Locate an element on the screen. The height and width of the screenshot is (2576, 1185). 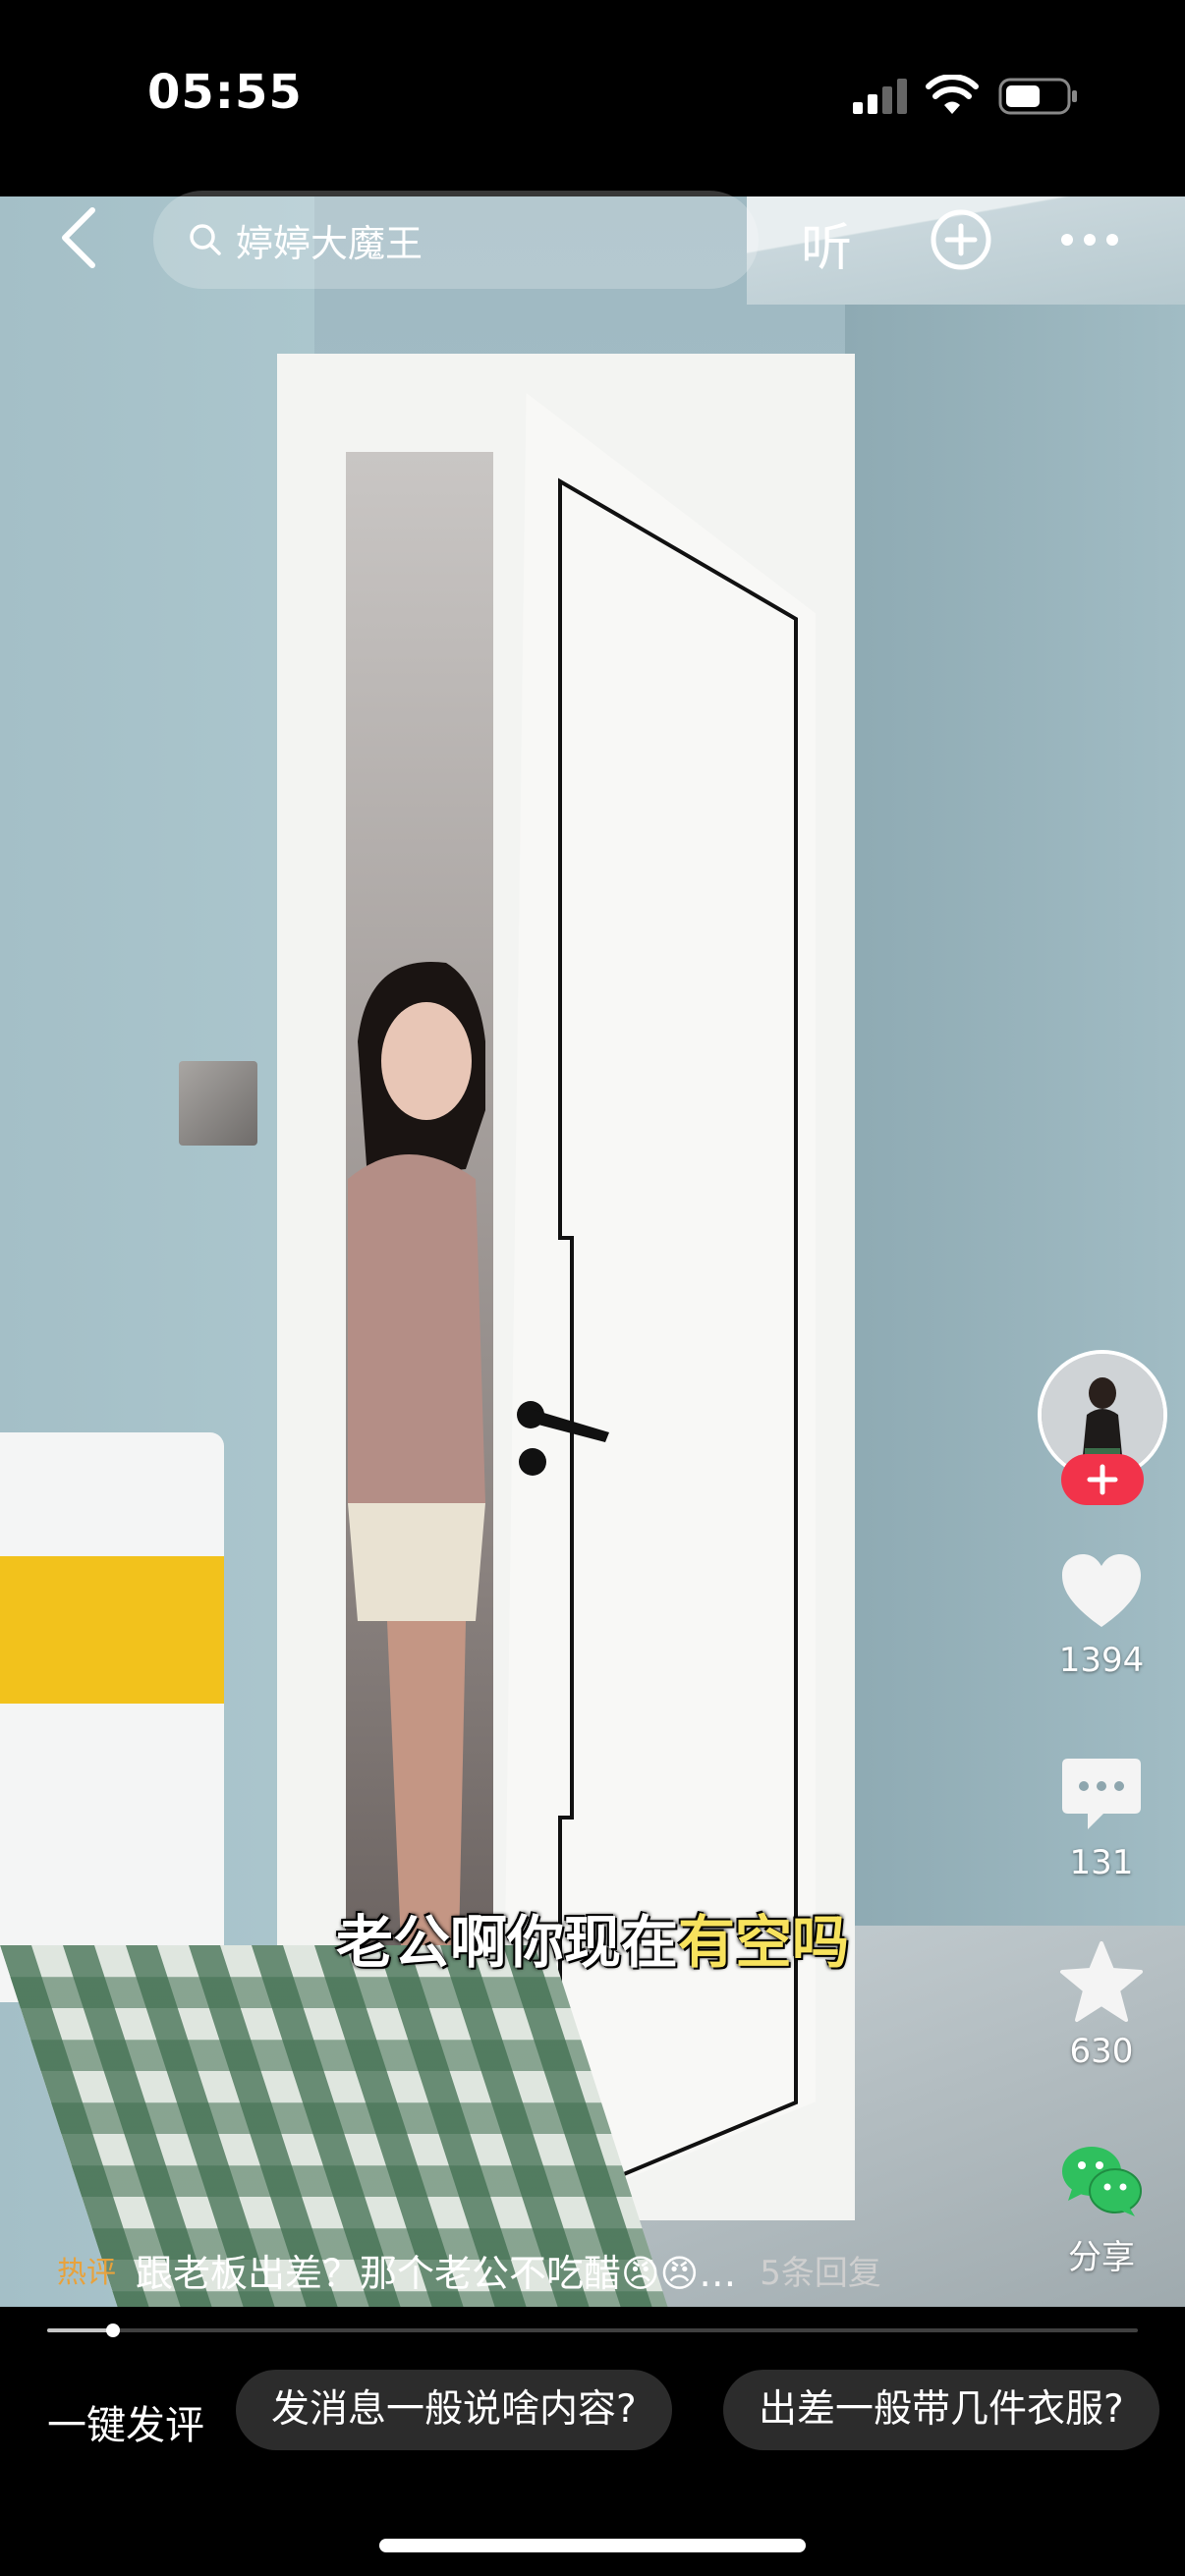
search-icon is located at coordinates (206, 239).